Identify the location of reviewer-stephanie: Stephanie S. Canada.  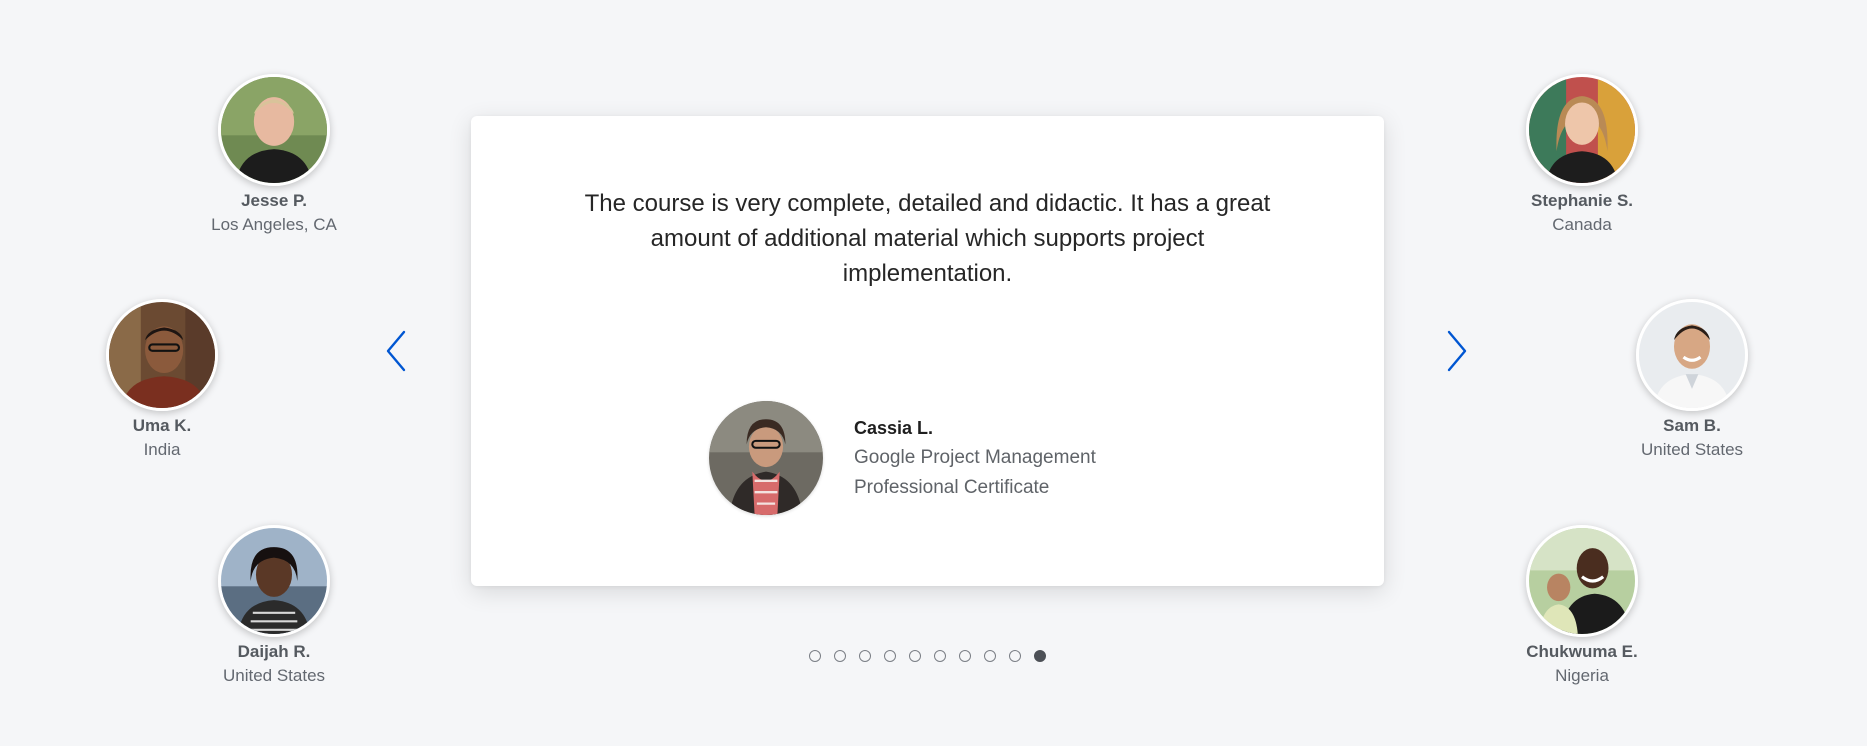
(1582, 156).